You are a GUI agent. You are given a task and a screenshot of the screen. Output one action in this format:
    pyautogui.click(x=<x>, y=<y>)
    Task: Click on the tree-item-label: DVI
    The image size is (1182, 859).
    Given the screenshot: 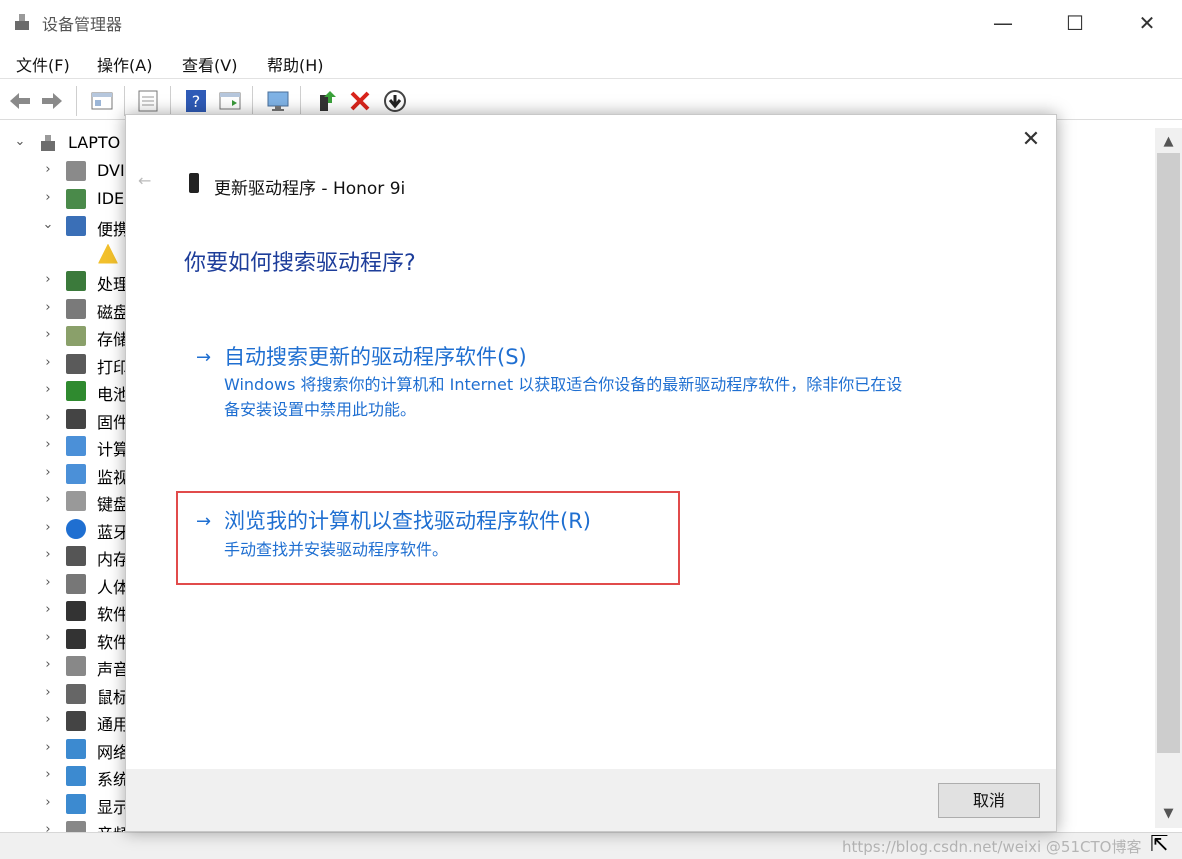 What is the action you would take?
    pyautogui.click(x=111, y=170)
    